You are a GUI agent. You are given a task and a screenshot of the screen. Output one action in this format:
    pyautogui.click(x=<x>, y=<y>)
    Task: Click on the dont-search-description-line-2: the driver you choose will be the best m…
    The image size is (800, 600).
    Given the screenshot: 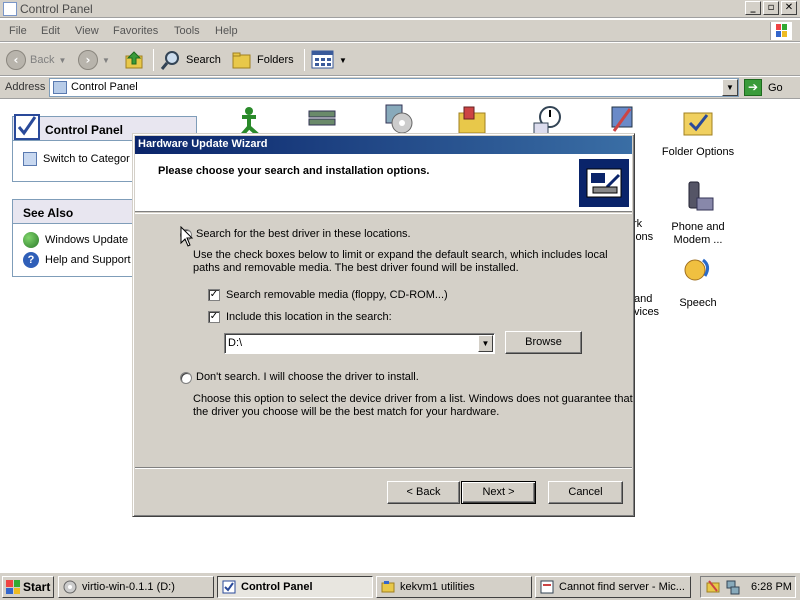 What is the action you would take?
    pyautogui.click(x=346, y=412)
    